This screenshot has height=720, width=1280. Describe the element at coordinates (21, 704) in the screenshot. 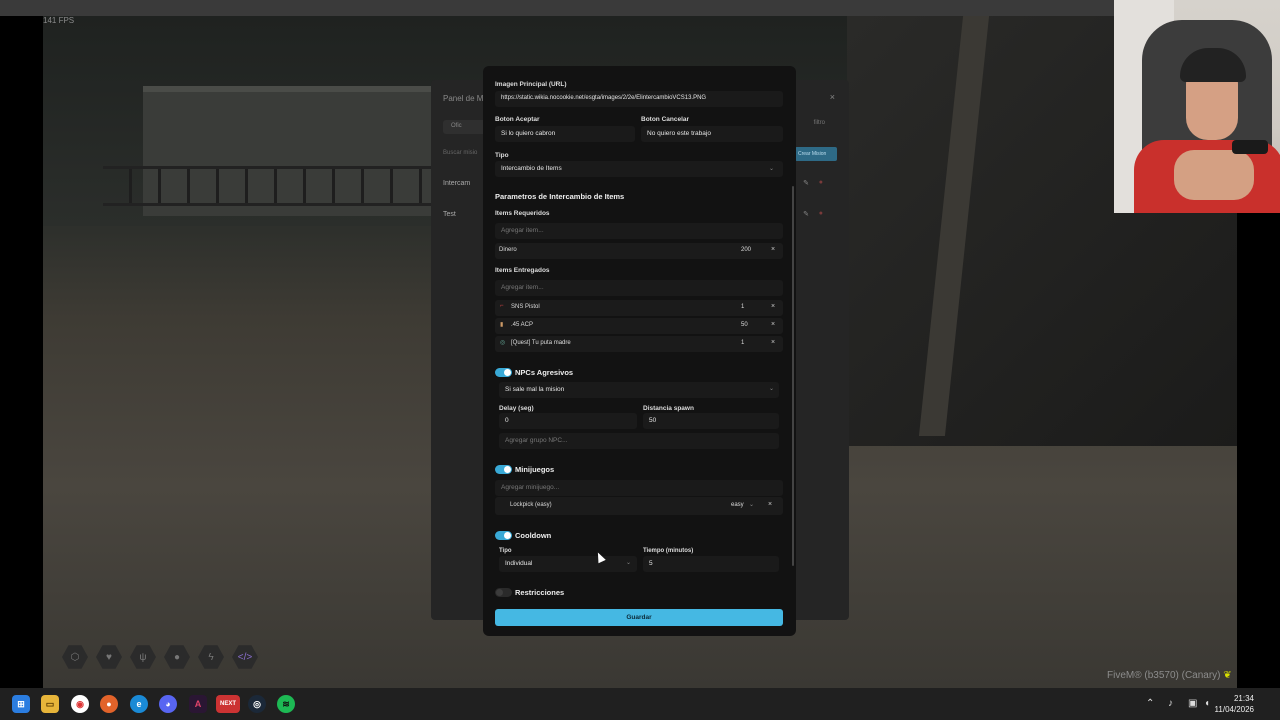

I see `windows-start-icon: ⊞` at that location.